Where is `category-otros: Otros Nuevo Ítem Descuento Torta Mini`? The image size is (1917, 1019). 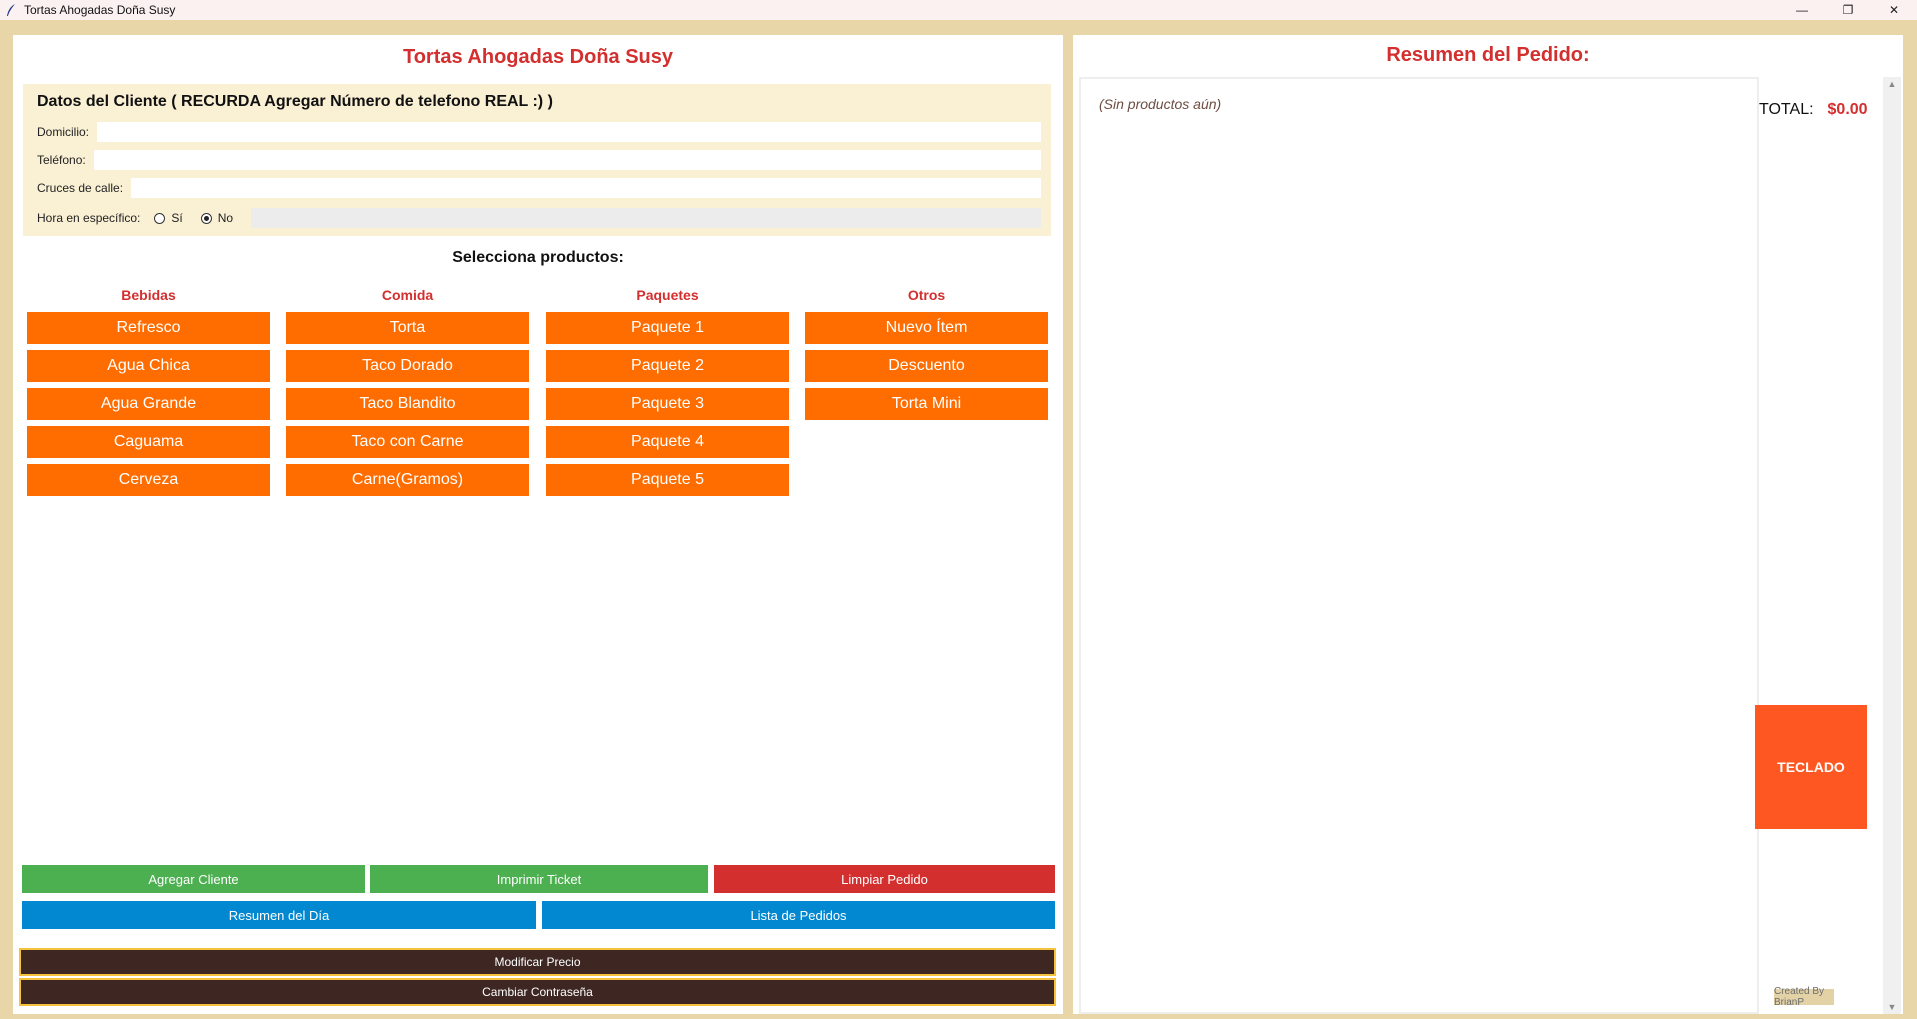 category-otros: Otros Nuevo Ítem Descuento Torta Mini is located at coordinates (926, 353).